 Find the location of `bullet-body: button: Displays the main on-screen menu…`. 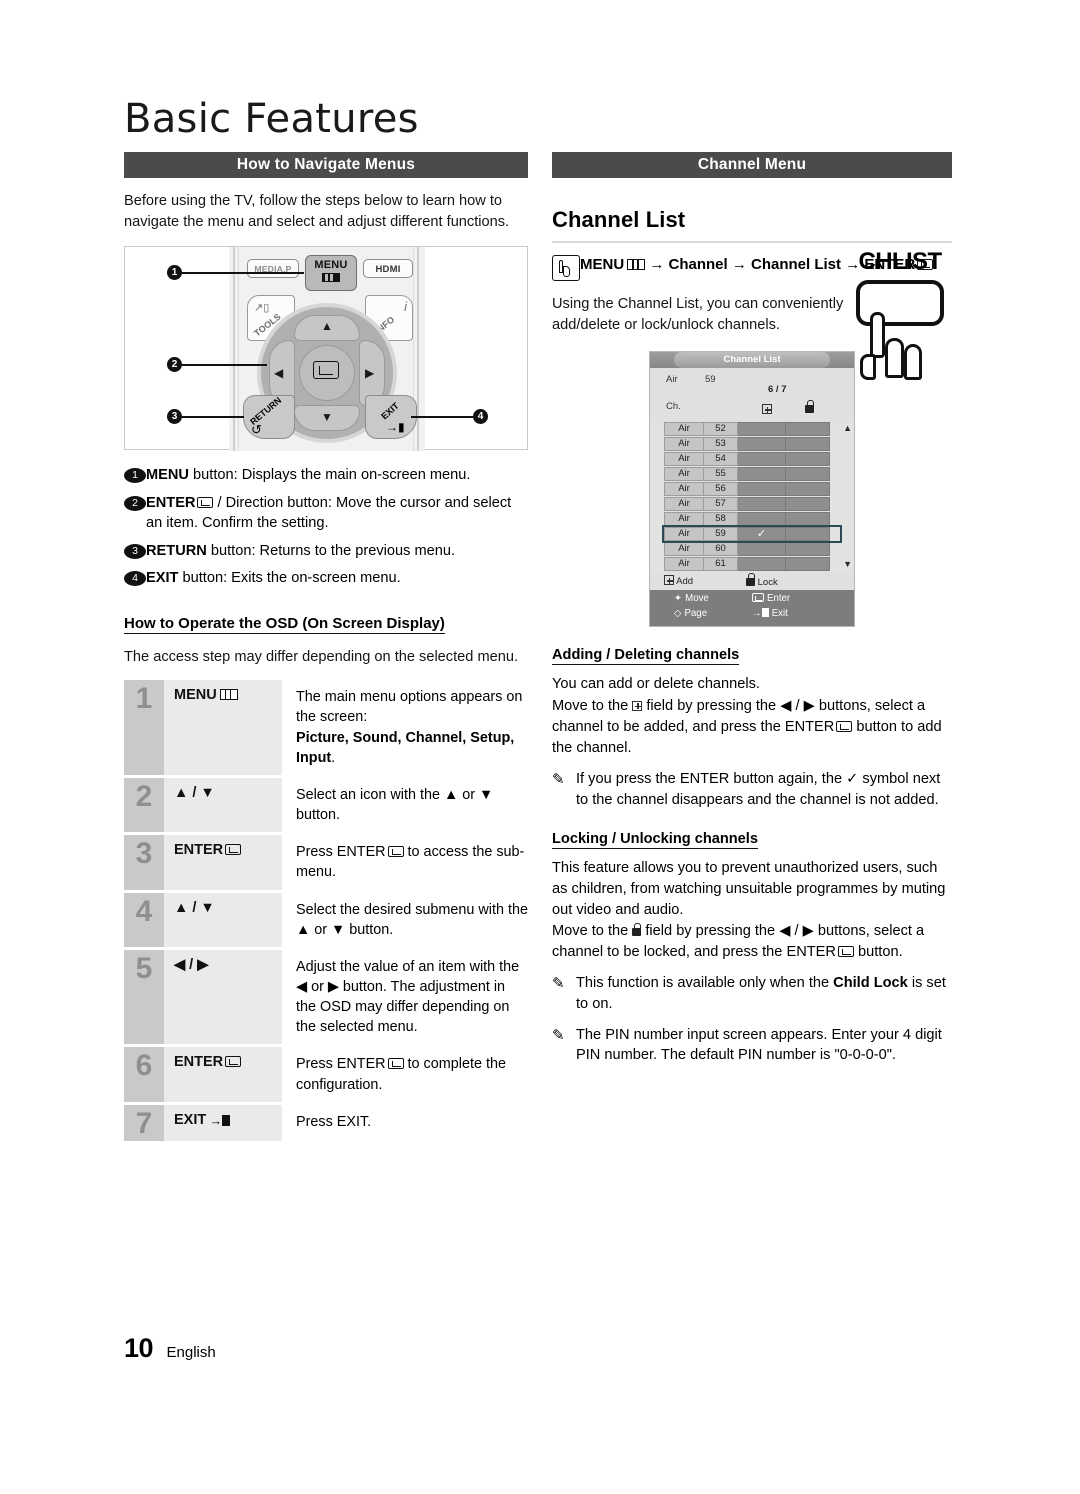

bullet-body: button: Displays the main on-screen menu… is located at coordinates (329, 475).